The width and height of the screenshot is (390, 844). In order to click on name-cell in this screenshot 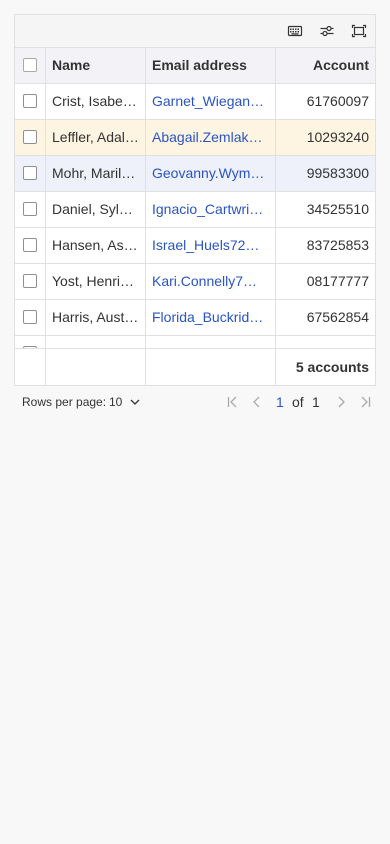, I will do `click(96, 342)`.